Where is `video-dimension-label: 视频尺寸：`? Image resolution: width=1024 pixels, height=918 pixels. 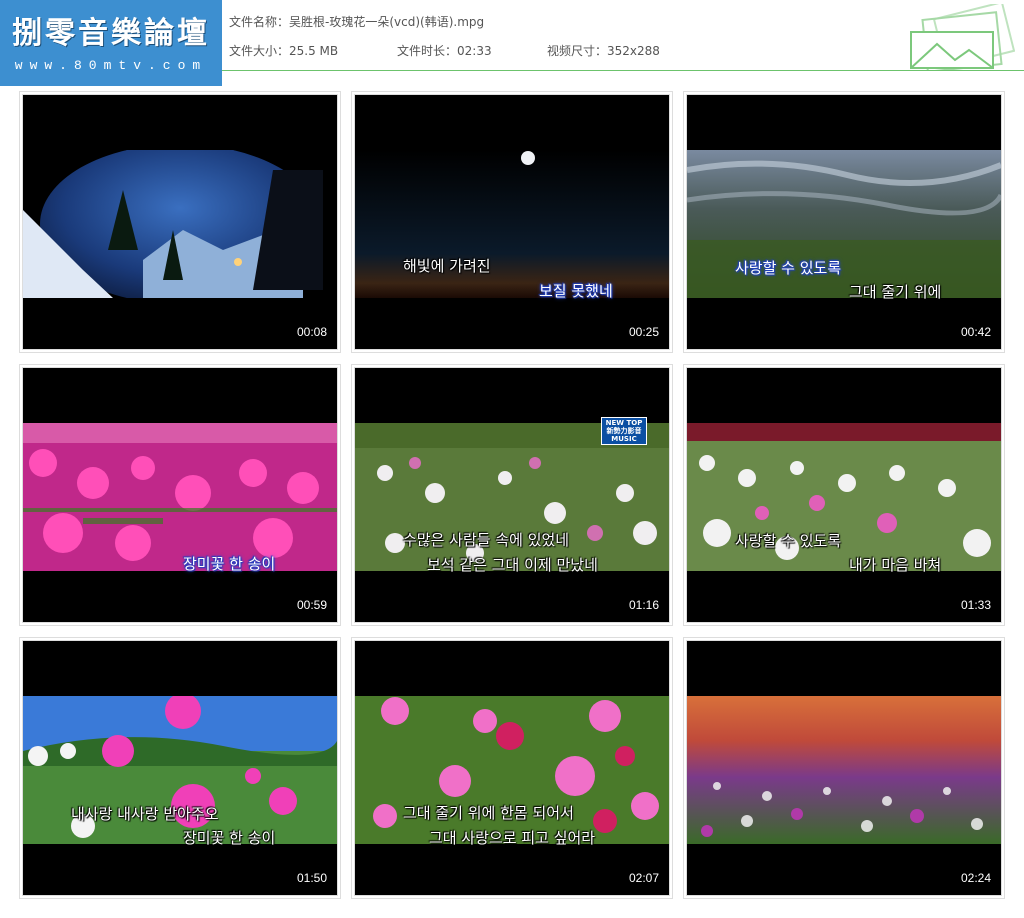
video-dimension-label: 视频尺寸： is located at coordinates (577, 51).